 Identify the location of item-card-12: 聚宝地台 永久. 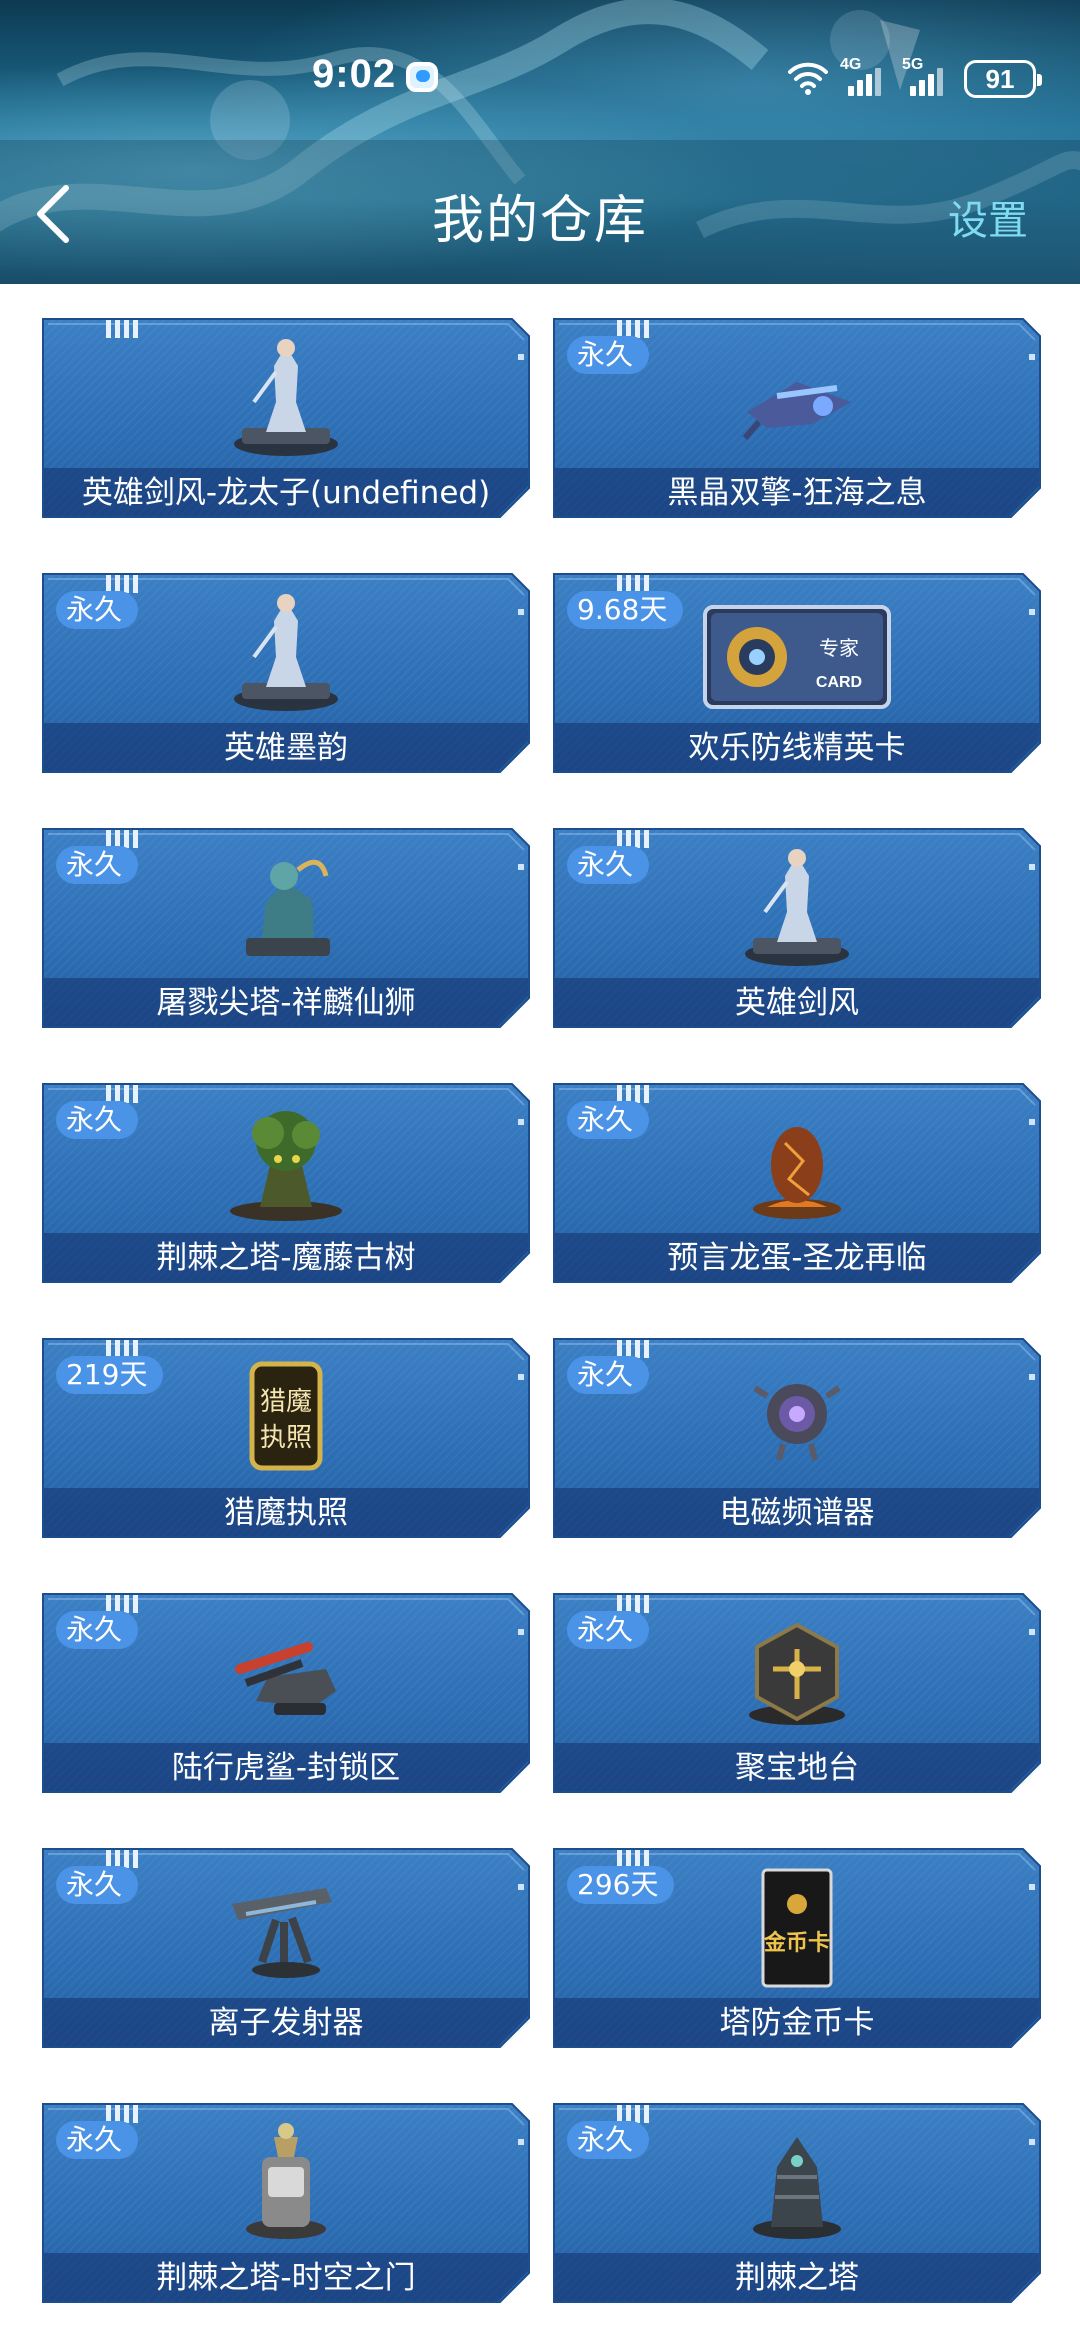
(797, 1693).